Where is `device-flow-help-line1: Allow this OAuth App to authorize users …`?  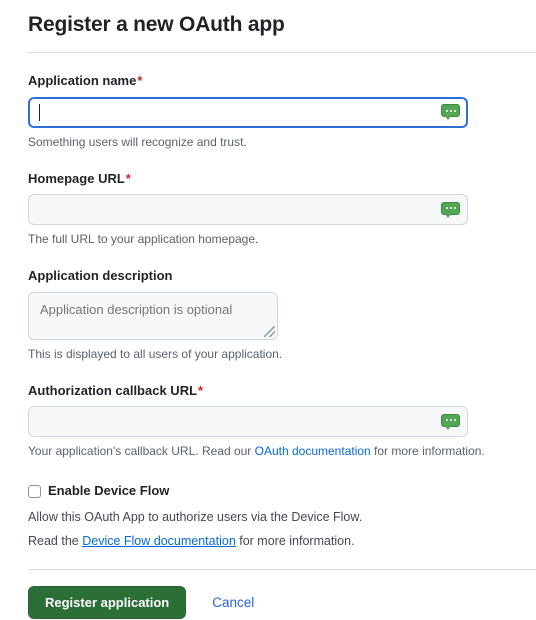
device-flow-help-line1: Allow this OAuth App to authorize users … is located at coordinates (195, 517).